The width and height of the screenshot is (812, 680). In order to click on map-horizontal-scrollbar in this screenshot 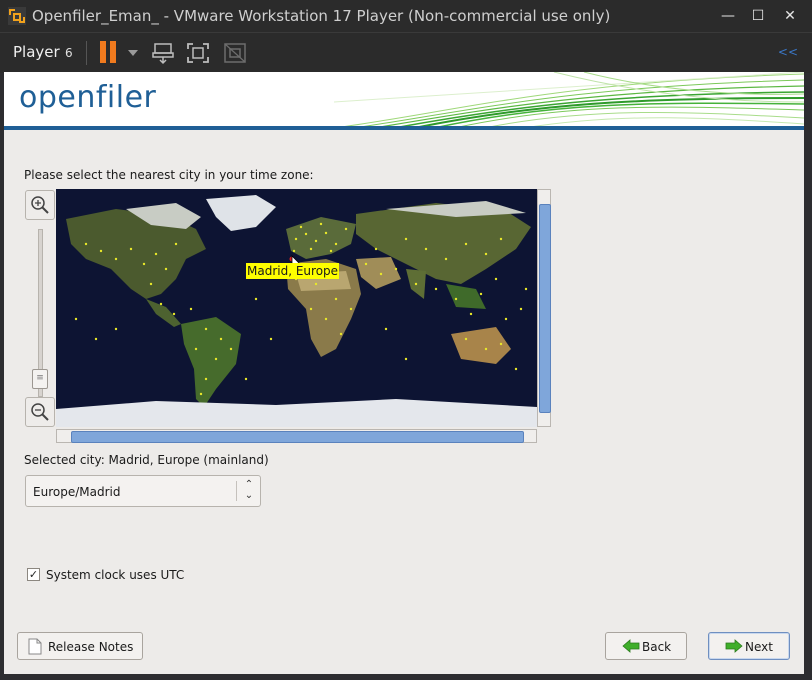, I will do `click(296, 436)`.